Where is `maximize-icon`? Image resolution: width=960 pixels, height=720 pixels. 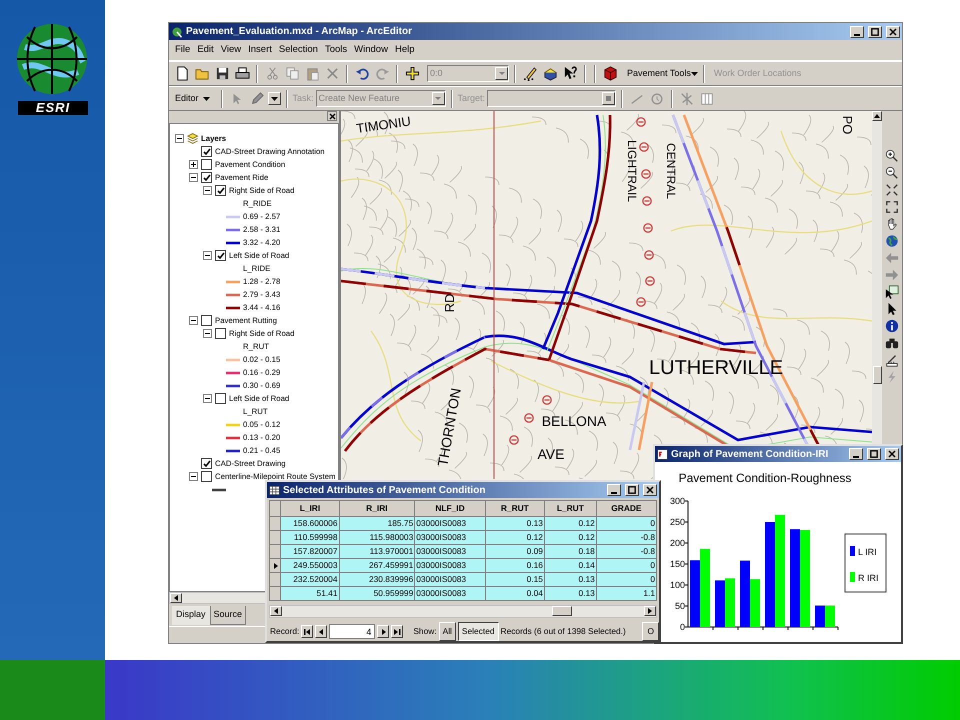 maximize-icon is located at coordinates (874, 454).